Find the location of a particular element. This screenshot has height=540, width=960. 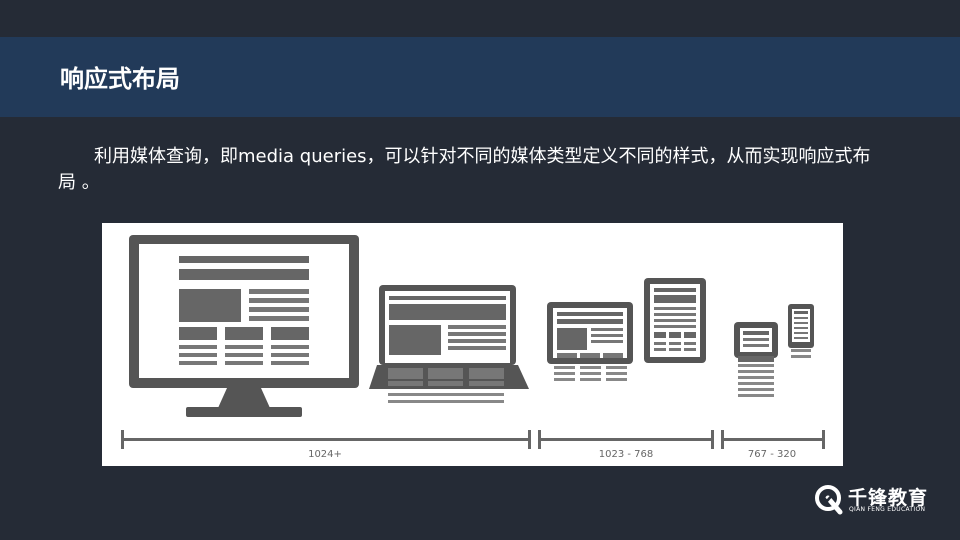

desktop-monitor-icon is located at coordinates (244, 326).